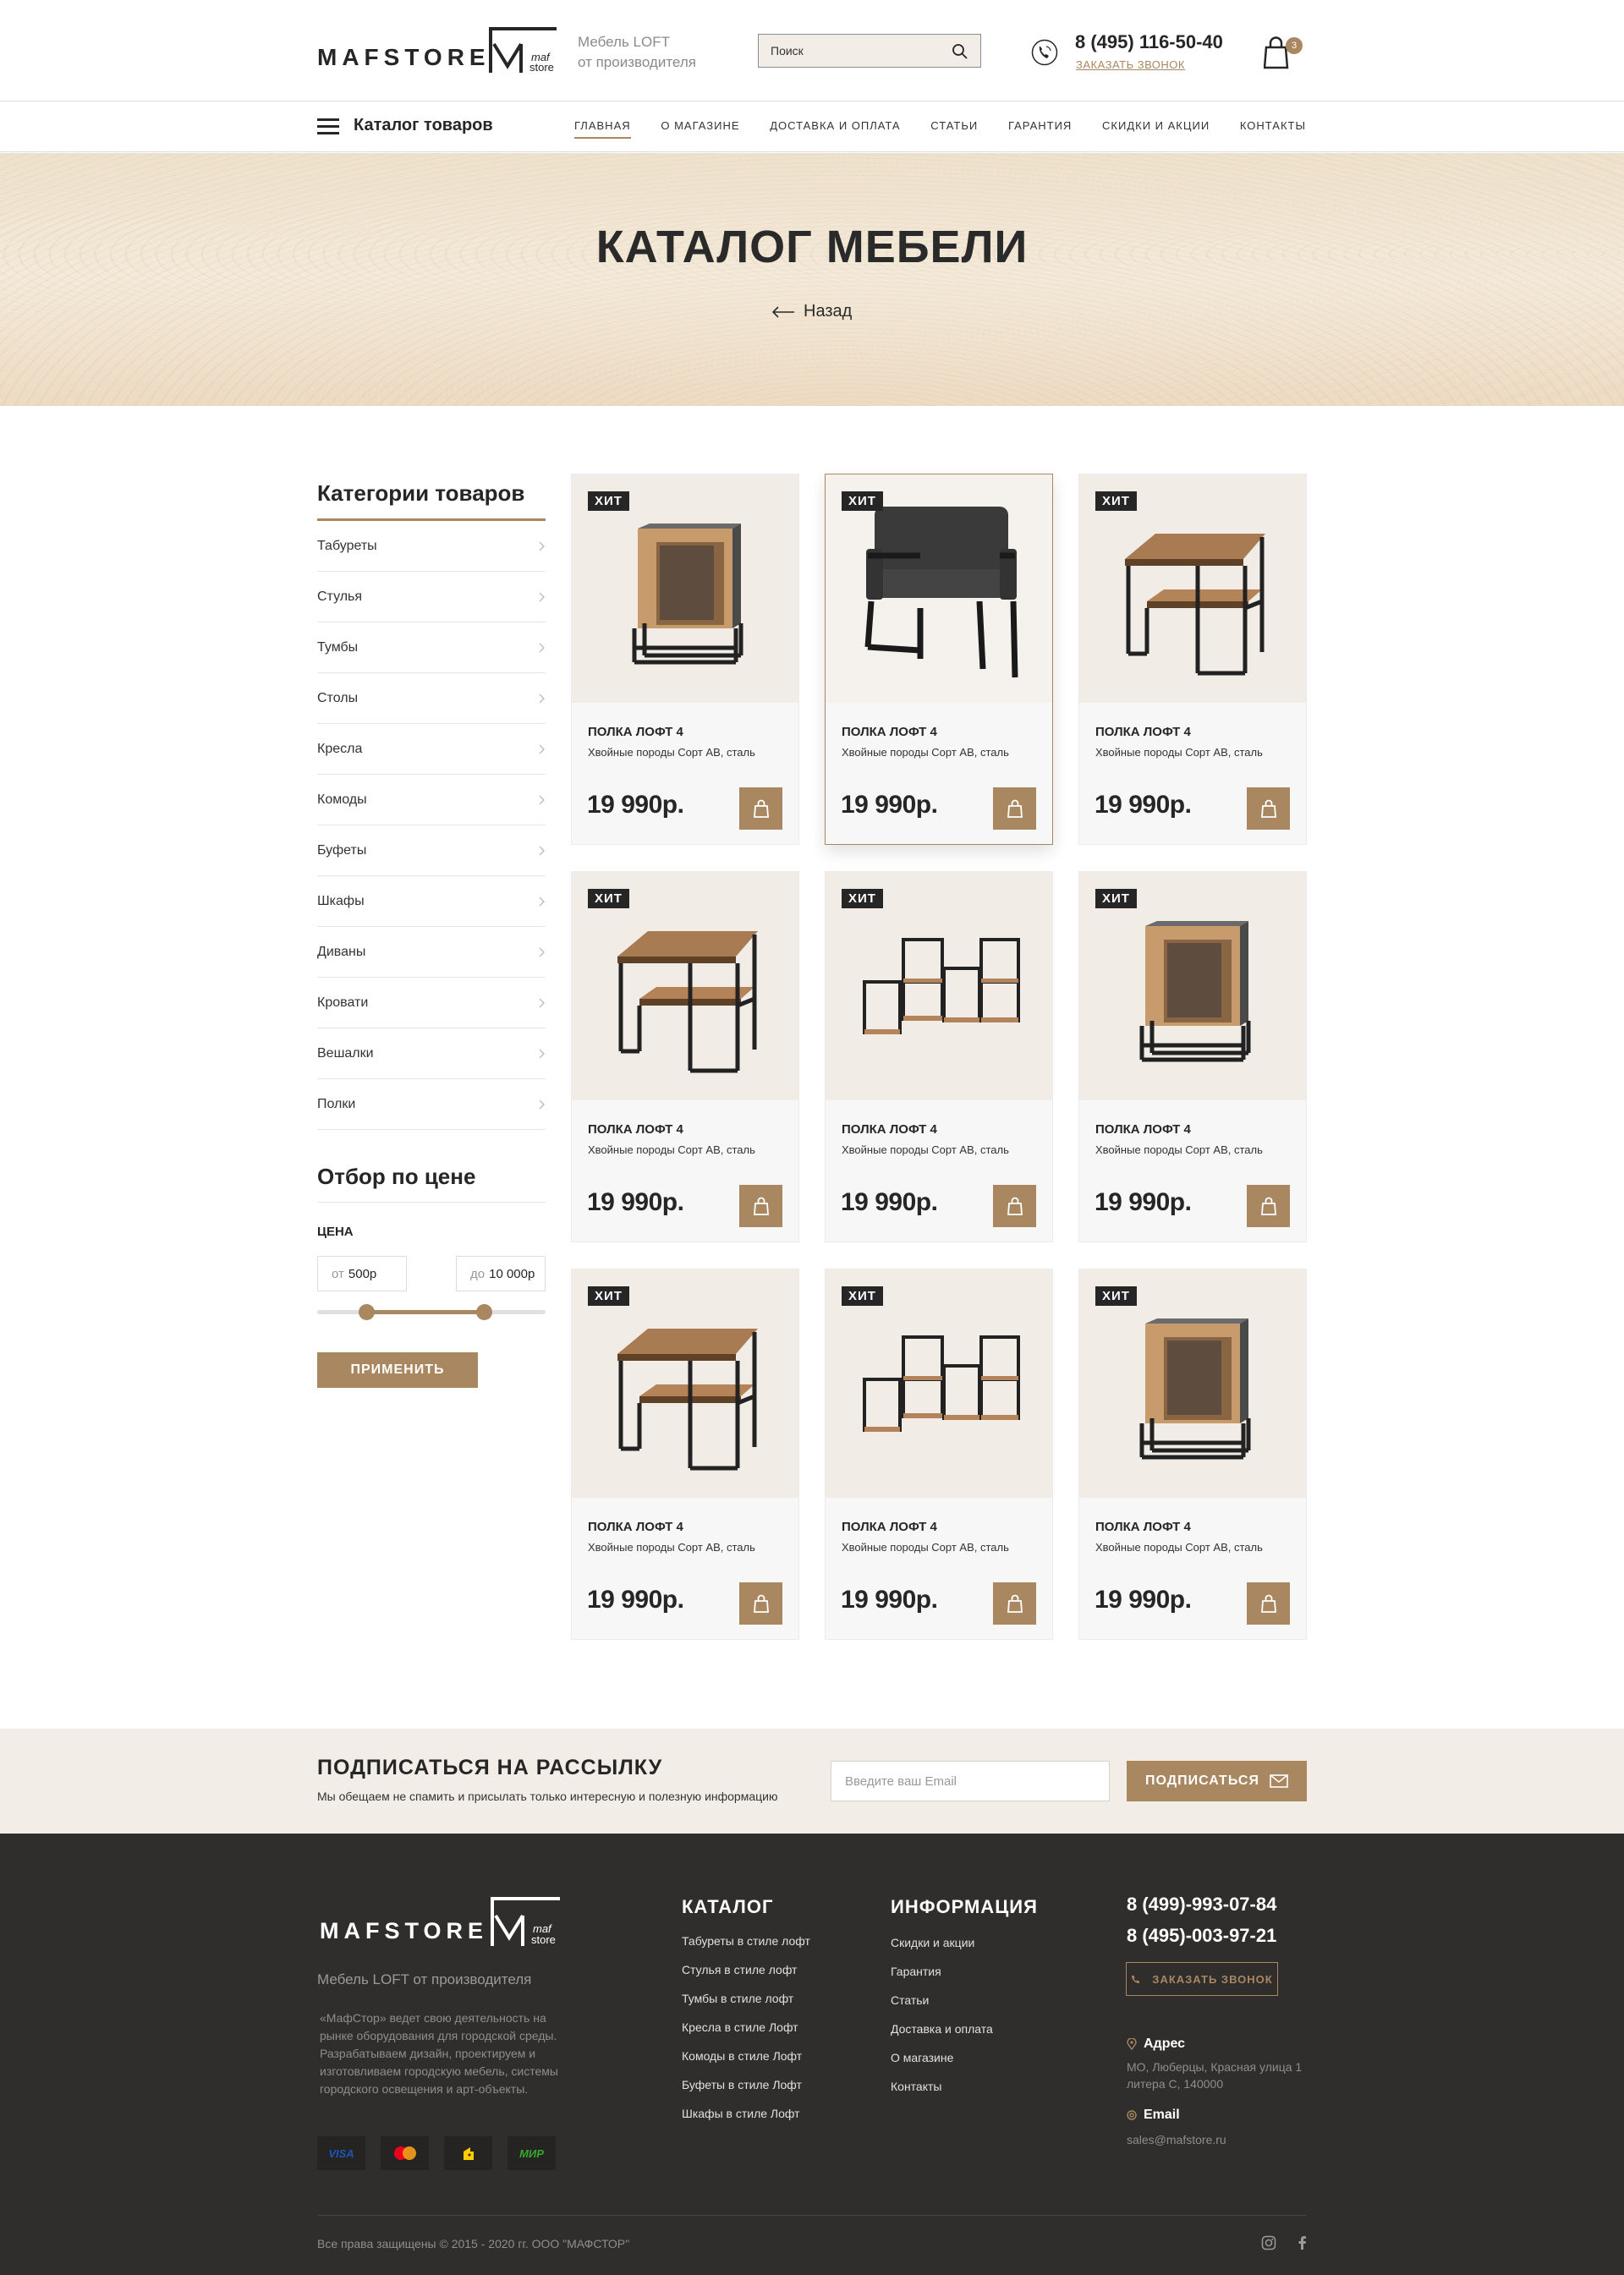 The height and width of the screenshot is (2275, 1624). What do you see at coordinates (746, 1948) in the screenshot?
I see `footer-link: Табуреты в стиле лофт` at bounding box center [746, 1948].